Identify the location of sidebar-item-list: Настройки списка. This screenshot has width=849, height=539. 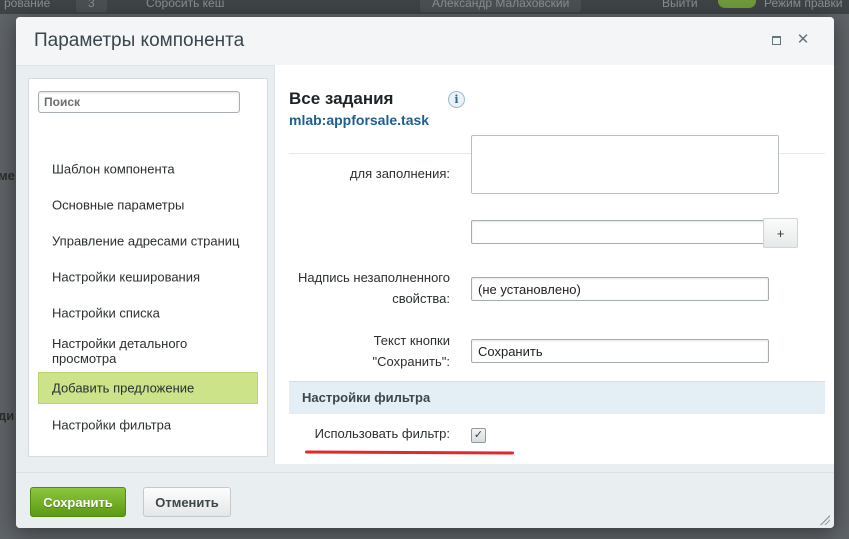
(148, 313).